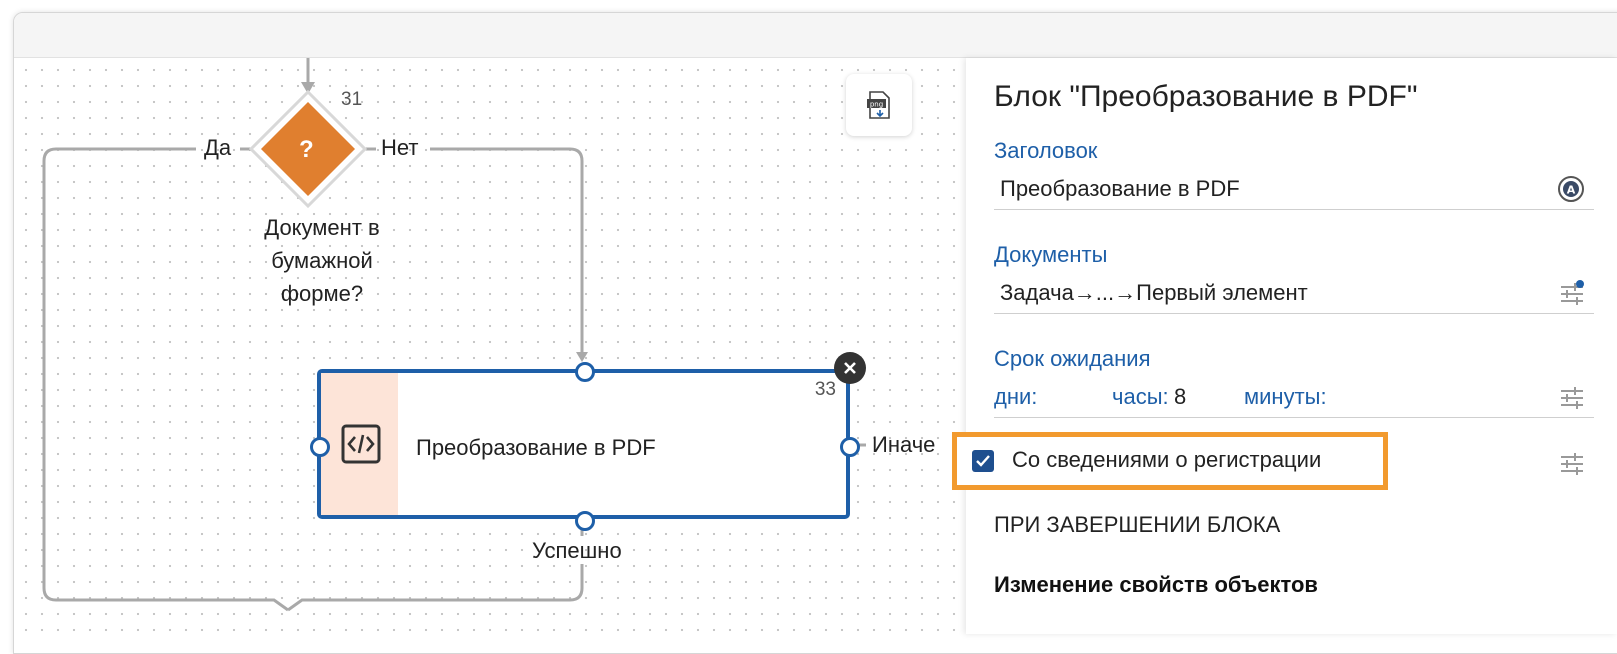 This screenshot has width=1617, height=654. I want to click on block-delete-button, so click(850, 368).